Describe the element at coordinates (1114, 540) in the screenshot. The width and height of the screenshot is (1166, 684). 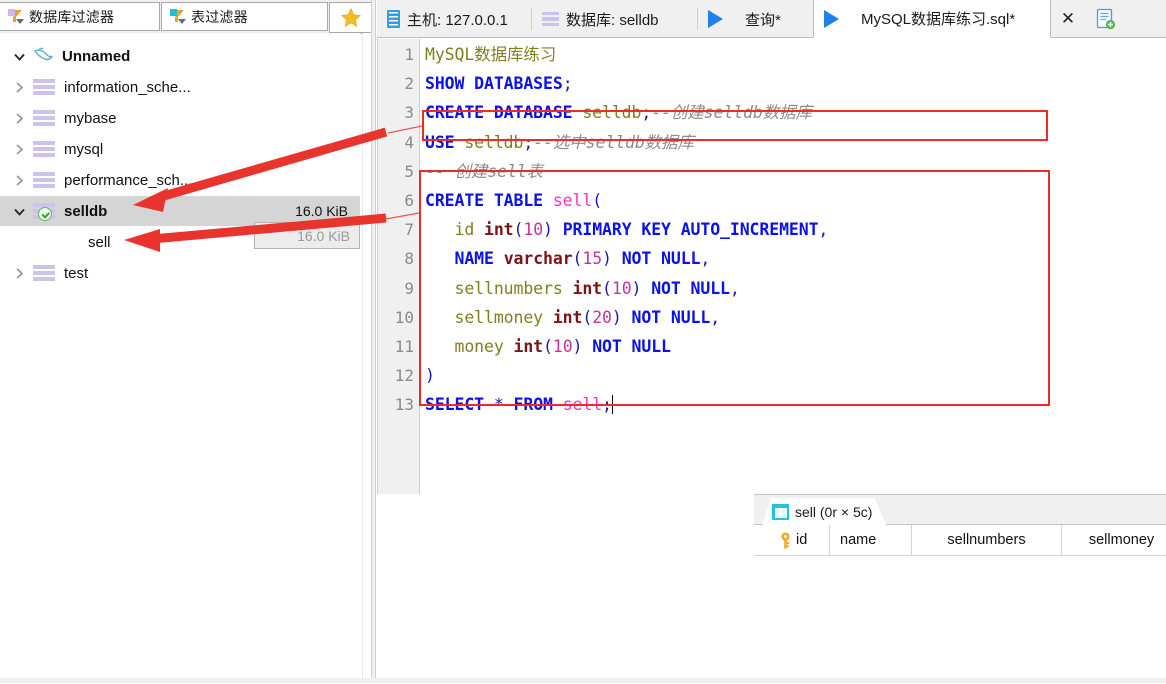
I see `column-header-sellmoney: sellmoney` at that location.